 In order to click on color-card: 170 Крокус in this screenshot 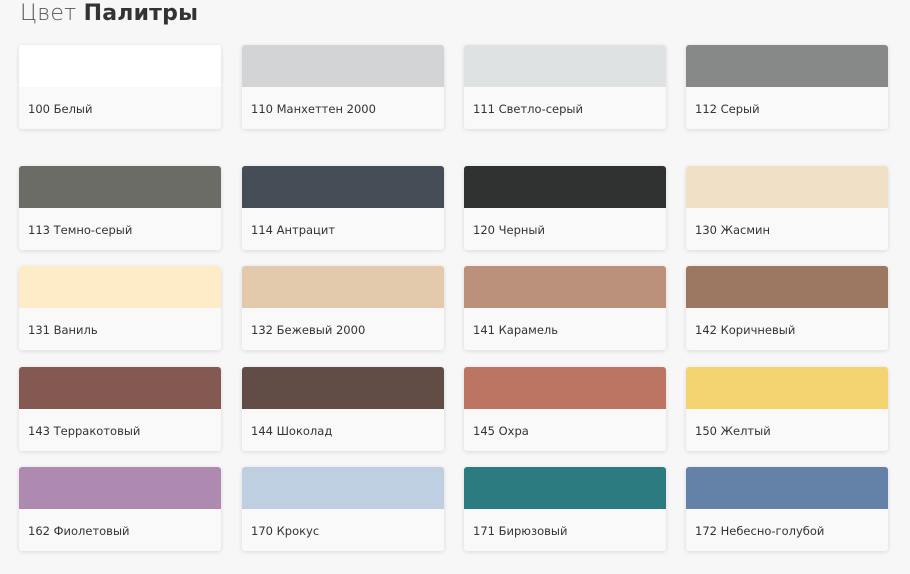, I will do `click(343, 509)`.